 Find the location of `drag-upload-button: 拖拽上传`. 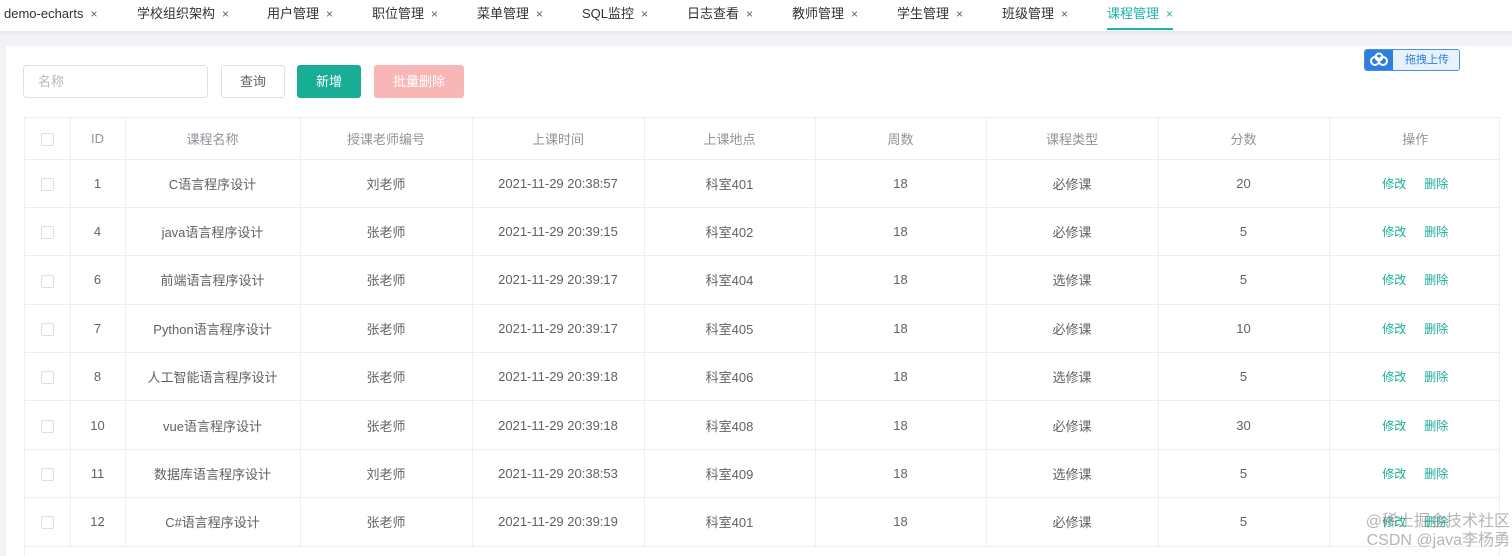

drag-upload-button: 拖拽上传 is located at coordinates (1412, 60).